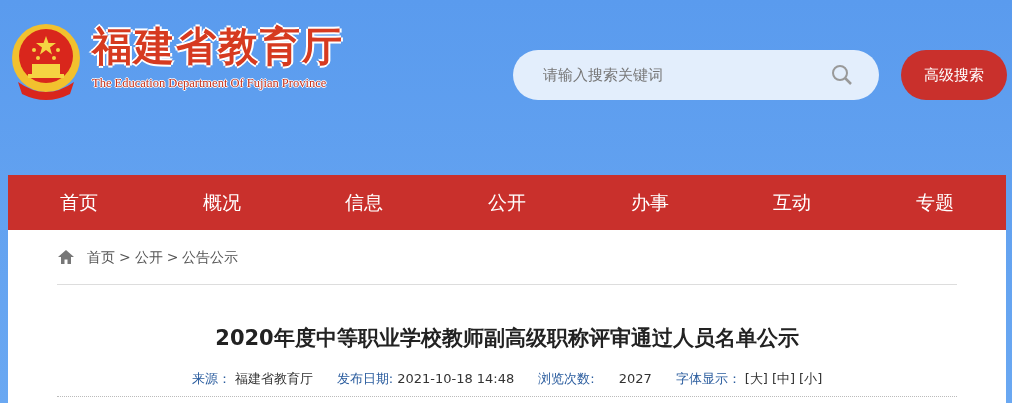 The width and height of the screenshot is (1012, 403). Describe the element at coordinates (935, 202) in the screenshot. I see `nav-link-item: 专题` at that location.